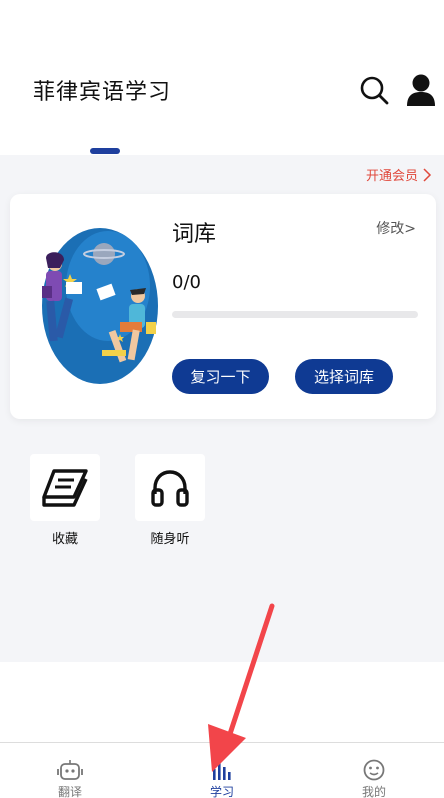 The image size is (444, 798). I want to click on bar-chart-icon, so click(222, 771).